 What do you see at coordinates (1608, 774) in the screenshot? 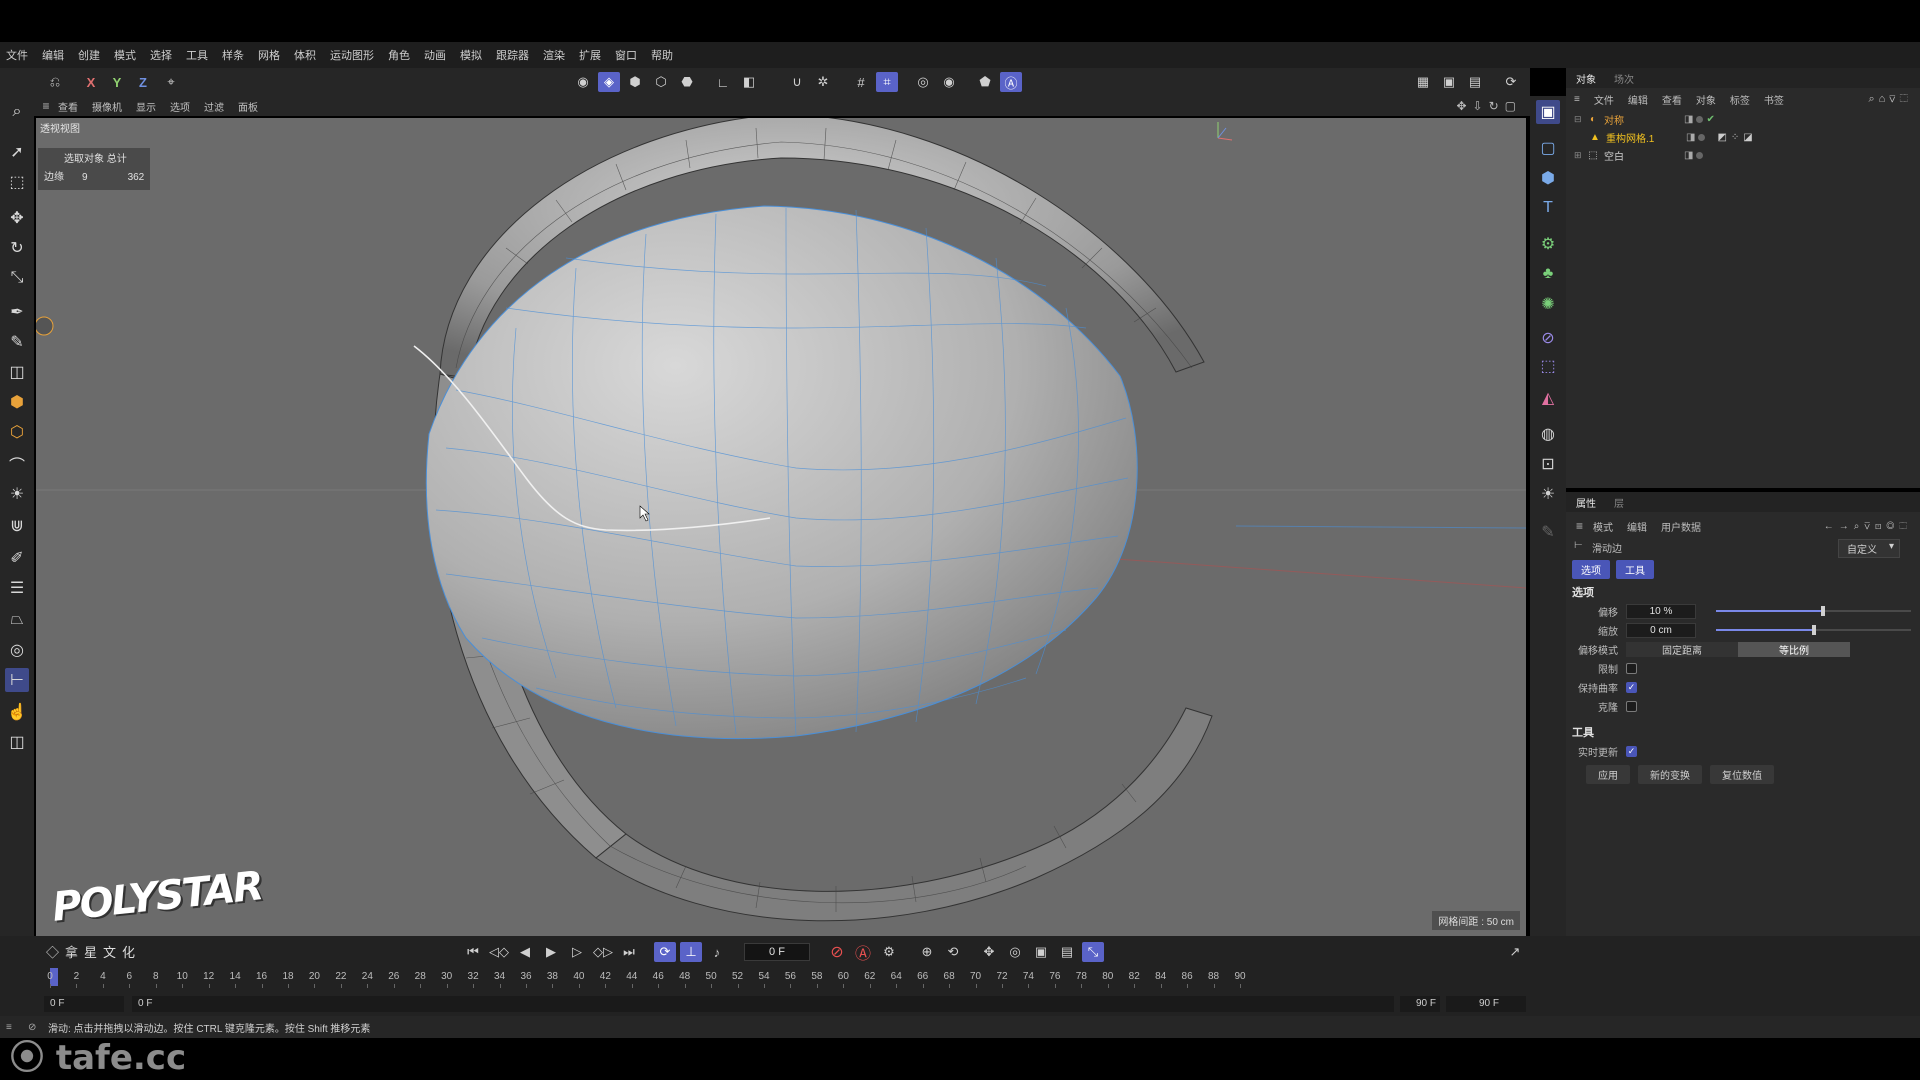
I see `apply-button: 应用` at bounding box center [1608, 774].